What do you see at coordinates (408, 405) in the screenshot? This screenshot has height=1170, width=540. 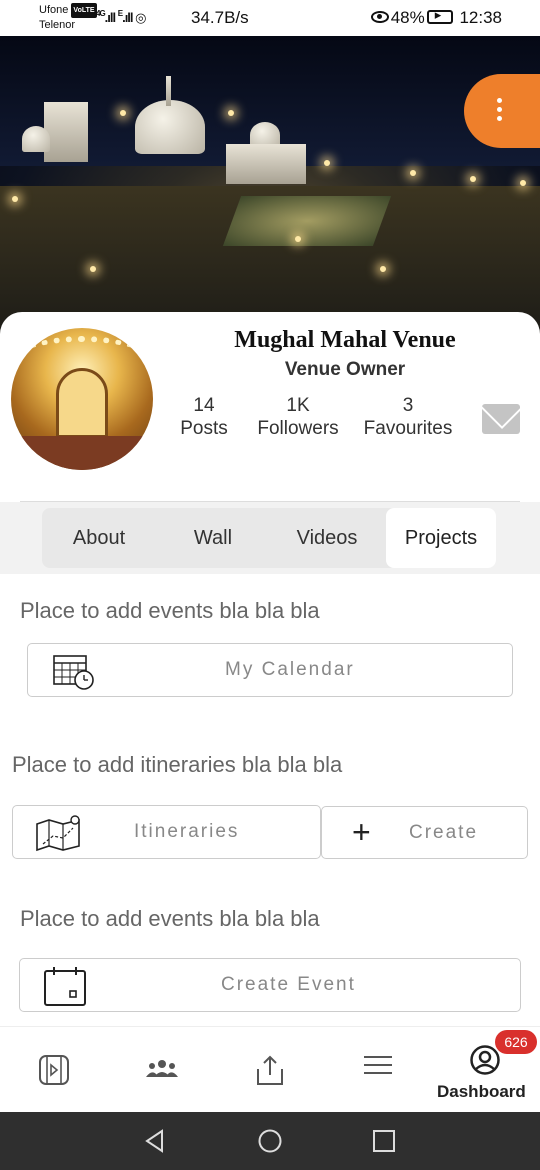 I see `stat-value: 3` at bounding box center [408, 405].